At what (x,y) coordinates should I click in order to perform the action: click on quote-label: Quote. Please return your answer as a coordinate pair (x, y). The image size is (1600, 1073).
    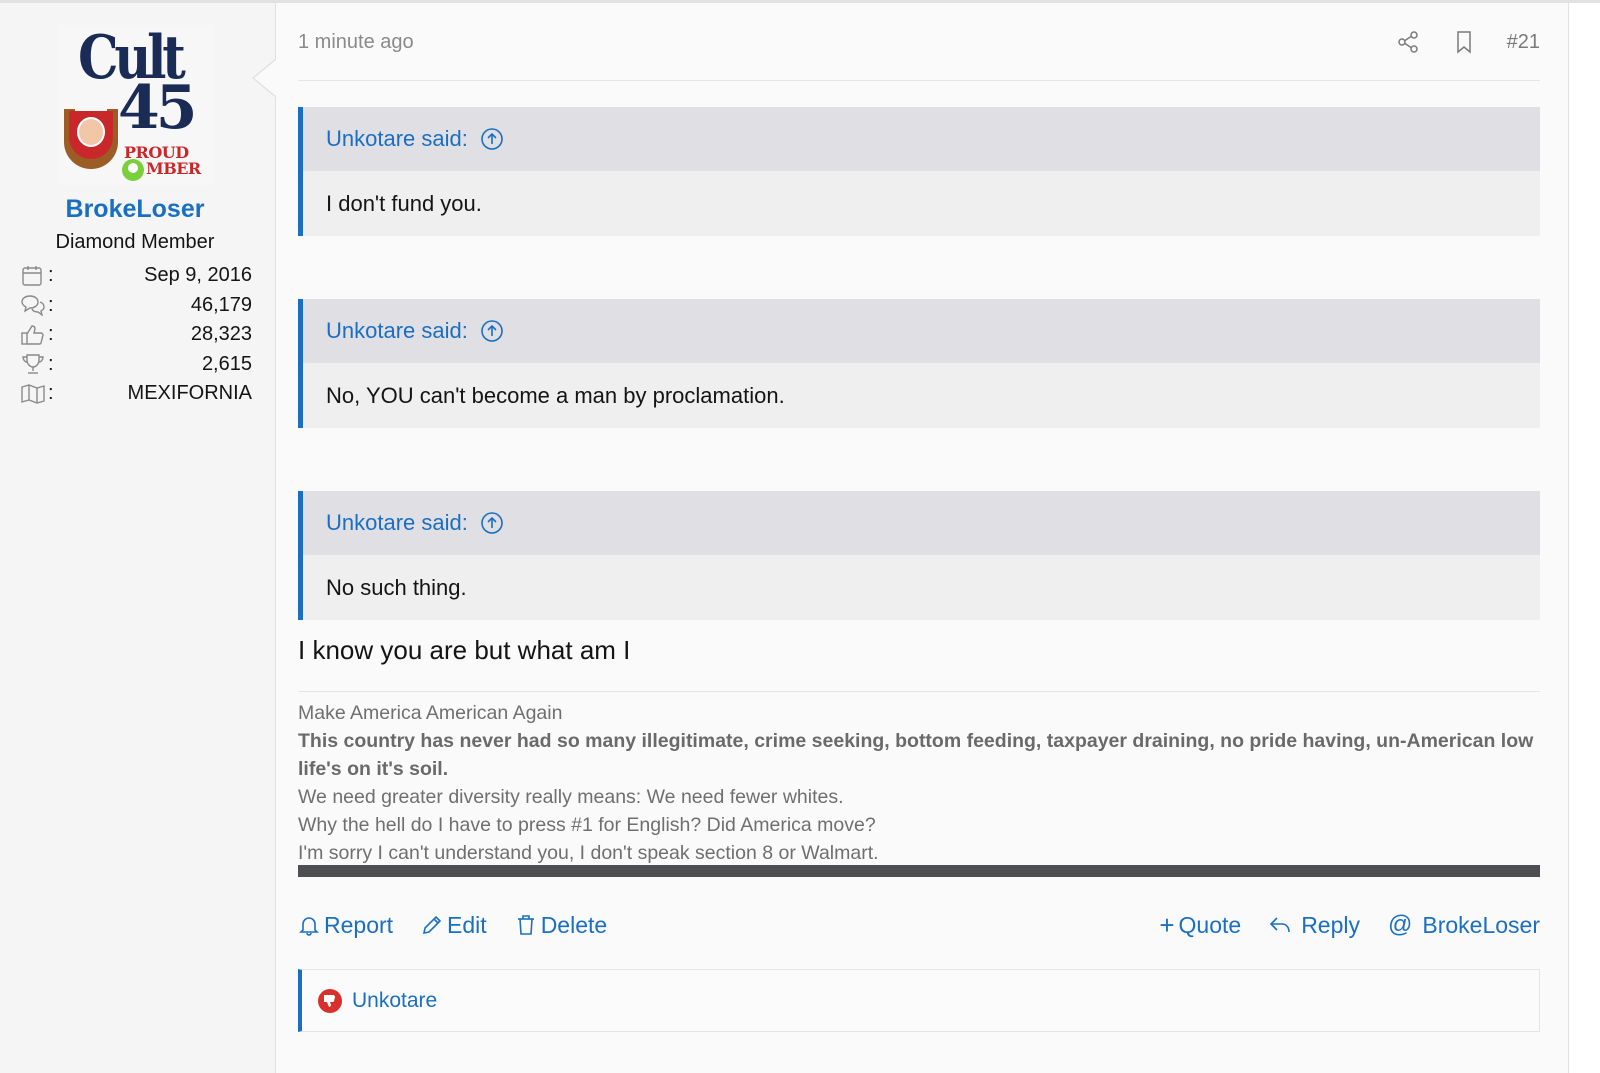
    Looking at the image, I should click on (1210, 924).